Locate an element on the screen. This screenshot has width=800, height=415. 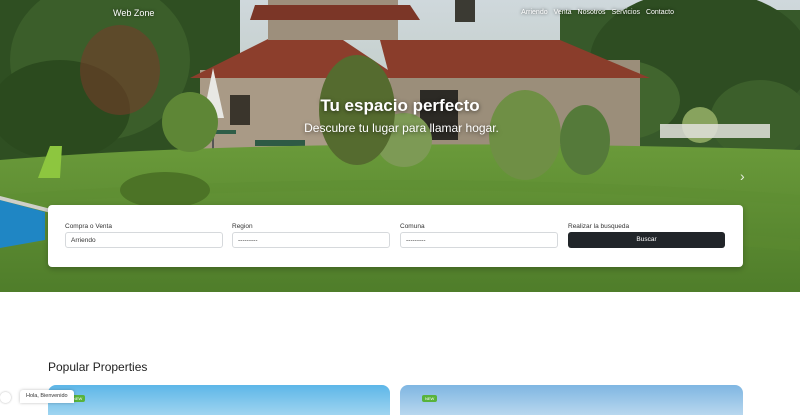
brand-logo: Web Zone is located at coordinates (133, 13).